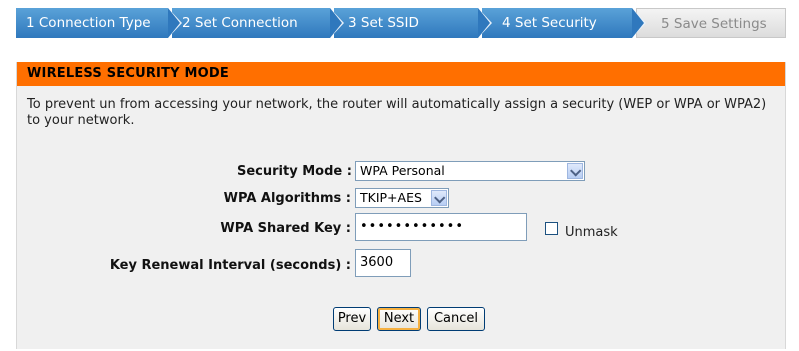 The width and height of the screenshot is (799, 351). I want to click on wpa-algorithms-value: TKIP+AES, so click(391, 197).